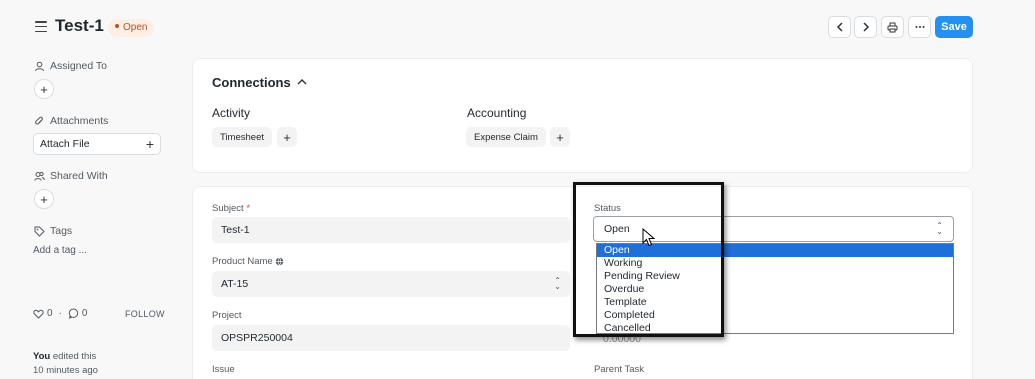 The height and width of the screenshot is (379, 1035). Describe the element at coordinates (39, 66) in the screenshot. I see `user-icon` at that location.